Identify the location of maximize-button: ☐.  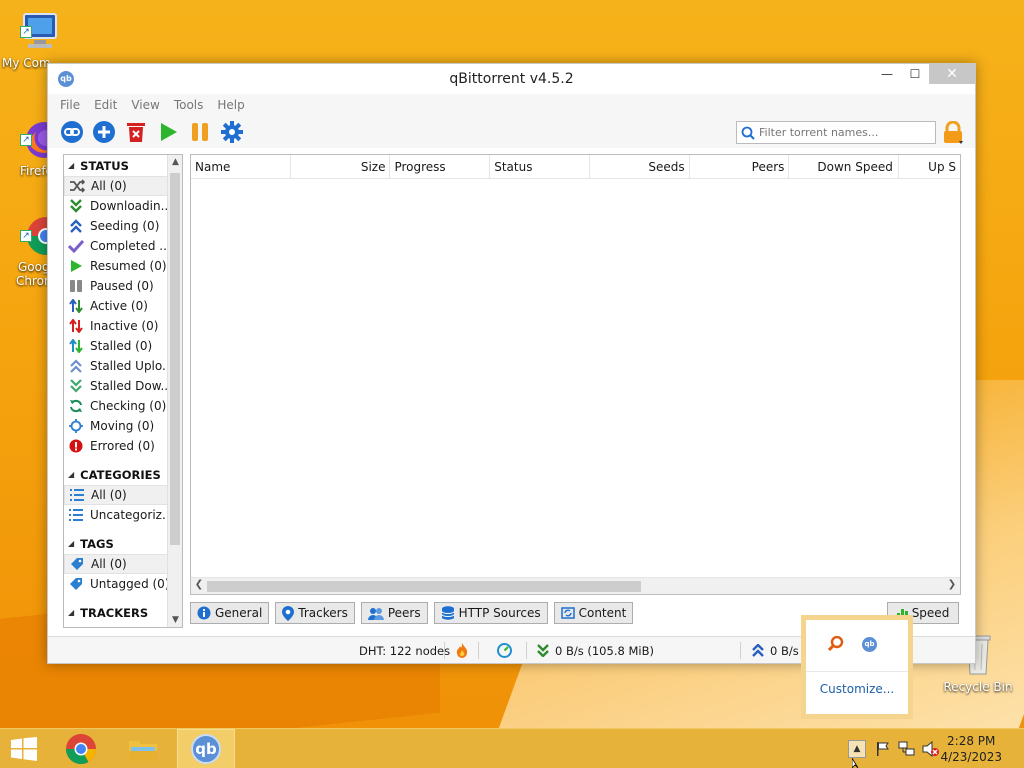
(915, 74).